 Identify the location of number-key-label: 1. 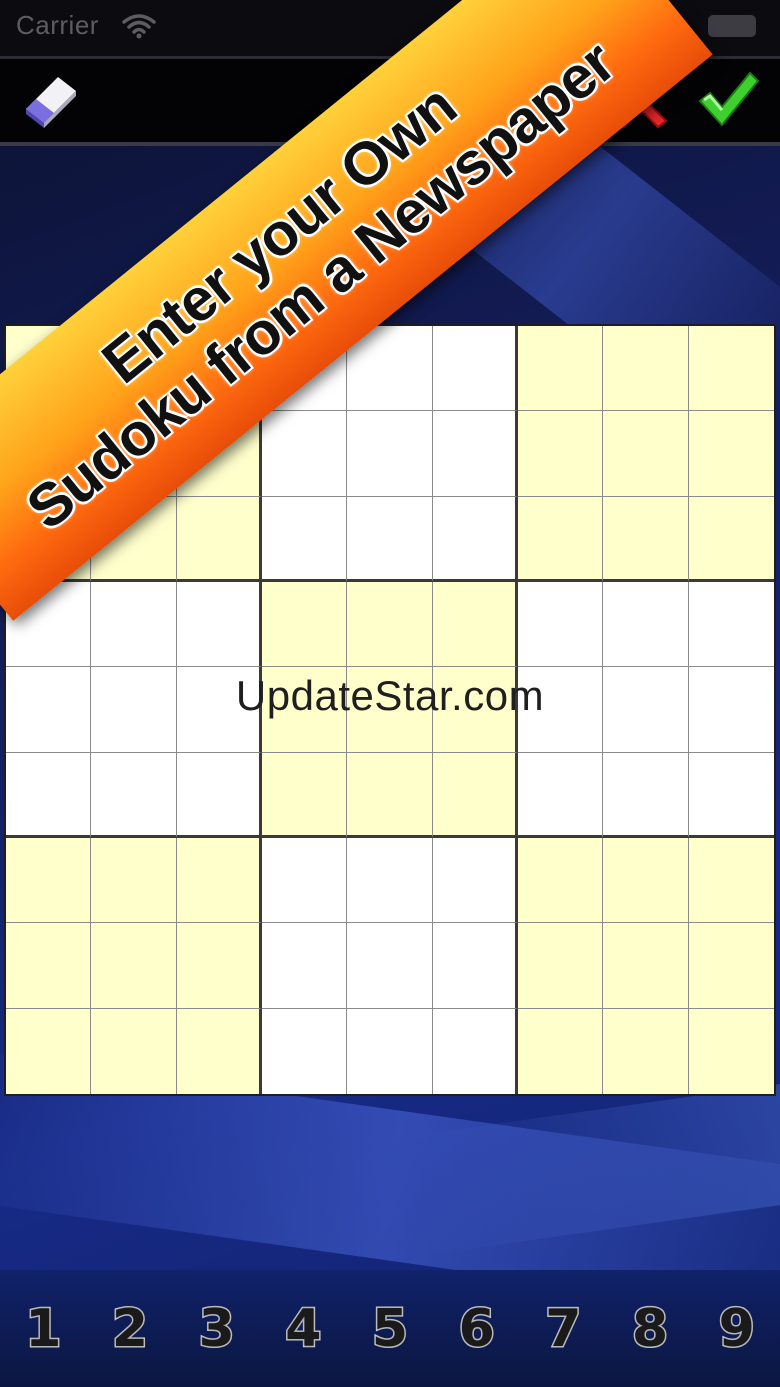
(43, 1328).